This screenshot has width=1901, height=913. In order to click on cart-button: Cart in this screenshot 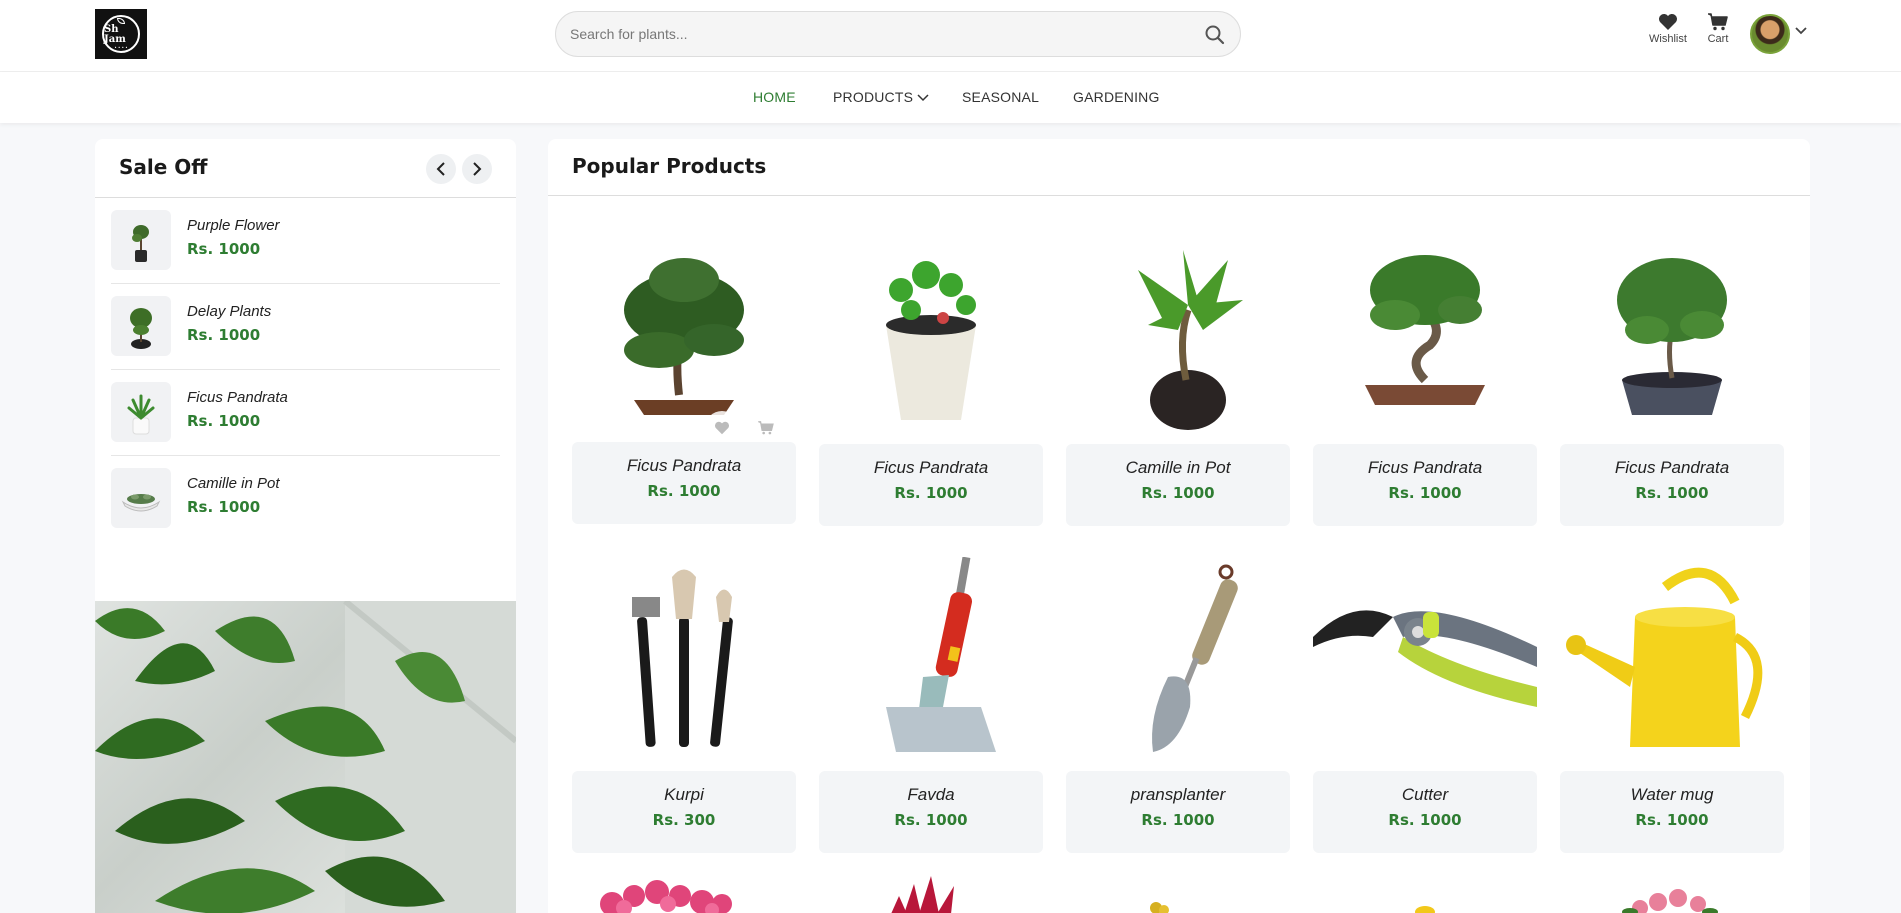, I will do `click(1718, 29)`.